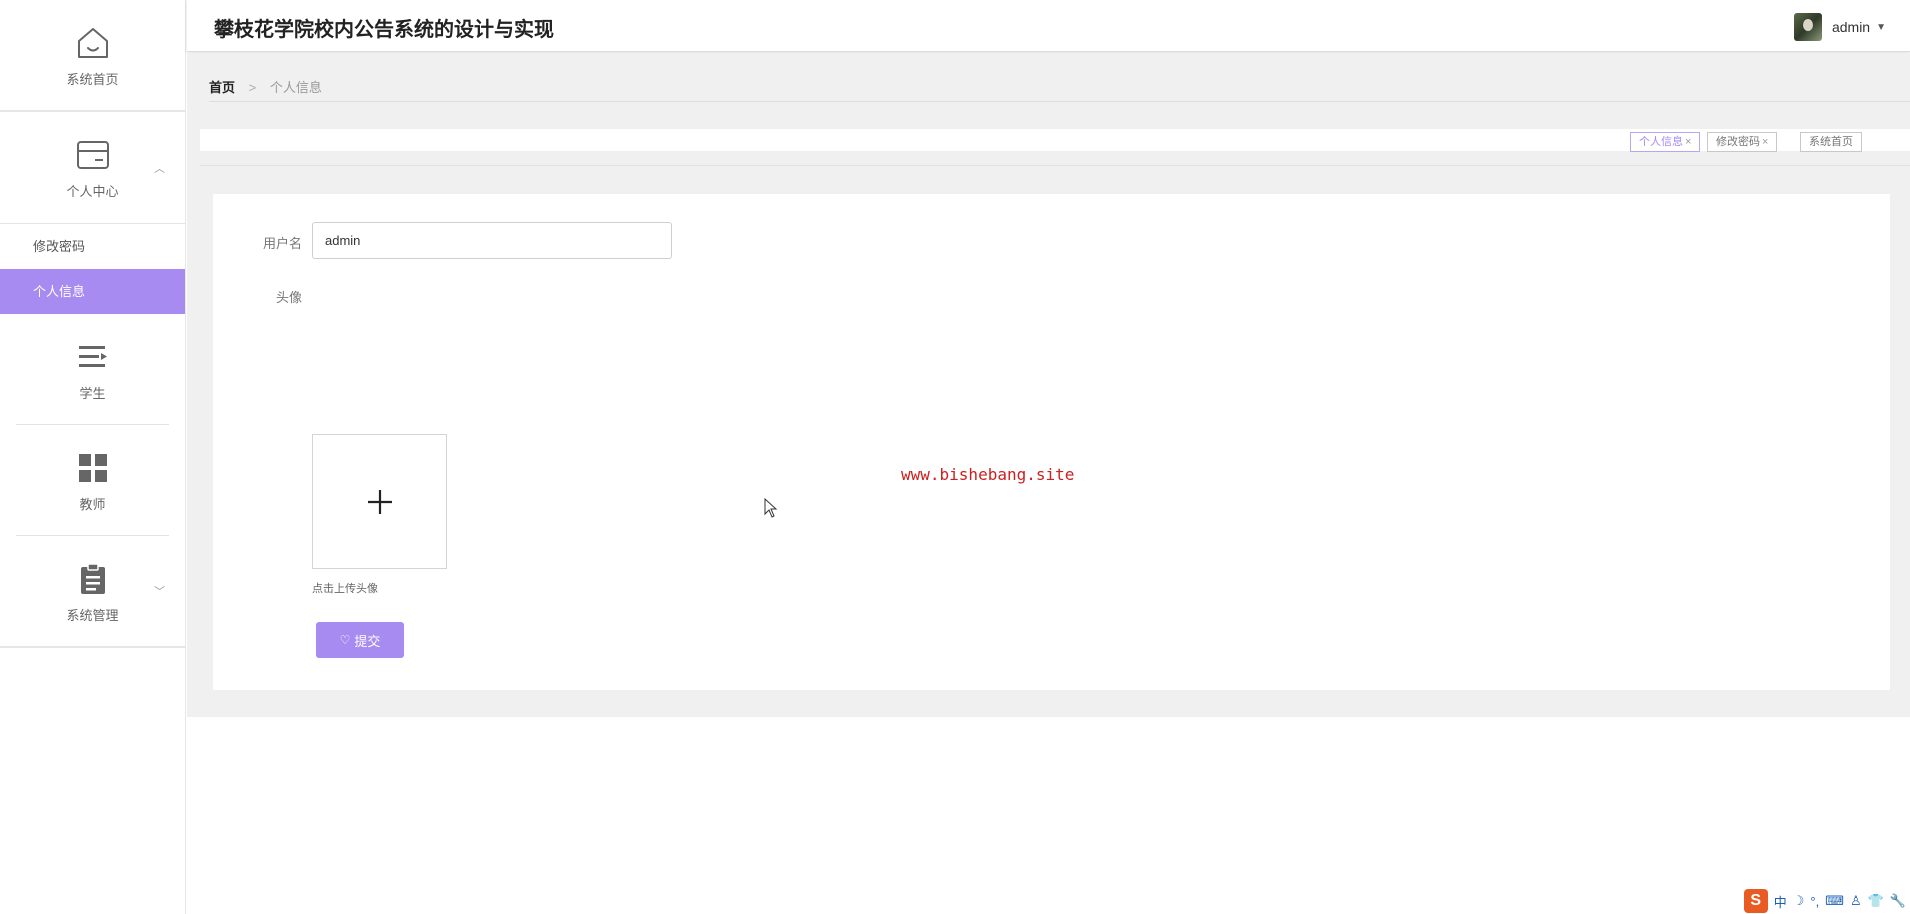 The height and width of the screenshot is (914, 1910). I want to click on tab-label: 系统首页, so click(1831, 142).